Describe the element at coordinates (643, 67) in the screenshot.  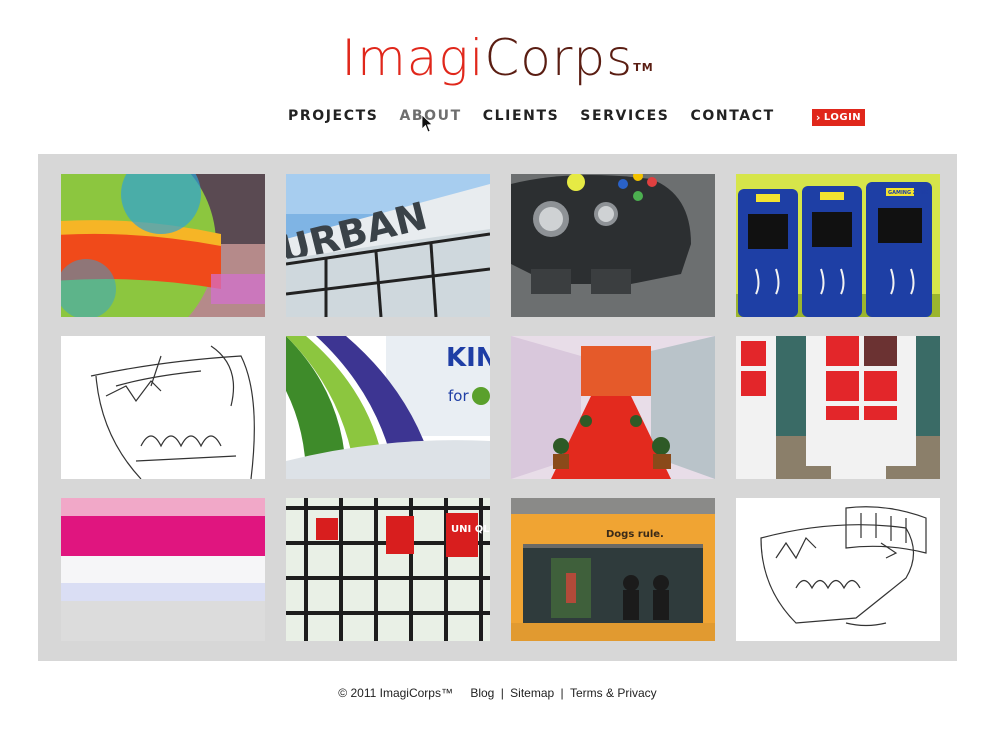
I see `logo-trademark: TM` at that location.